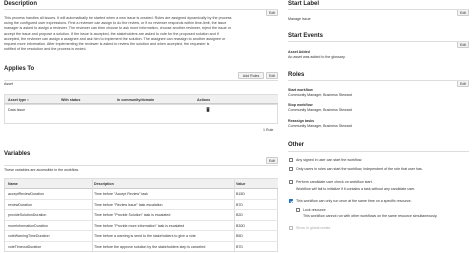 The width and height of the screenshot is (474, 253). What do you see at coordinates (300, 105) in the screenshot?
I see `role-name: Stop workflow` at bounding box center [300, 105].